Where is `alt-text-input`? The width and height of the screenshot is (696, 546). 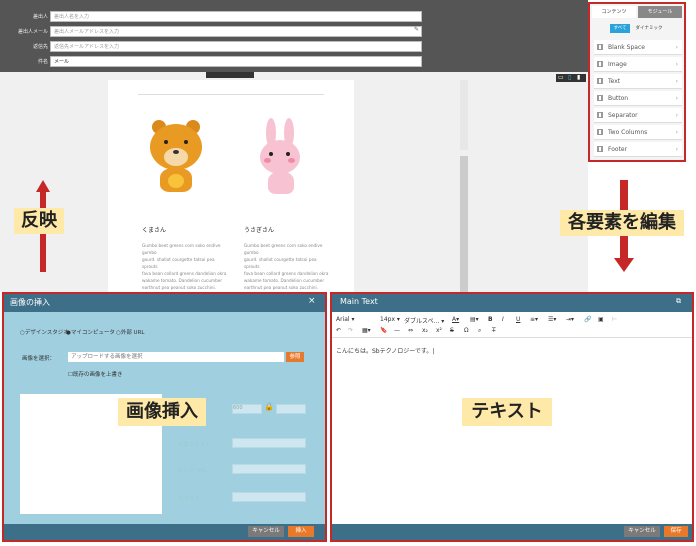 alt-text-input is located at coordinates (269, 443).